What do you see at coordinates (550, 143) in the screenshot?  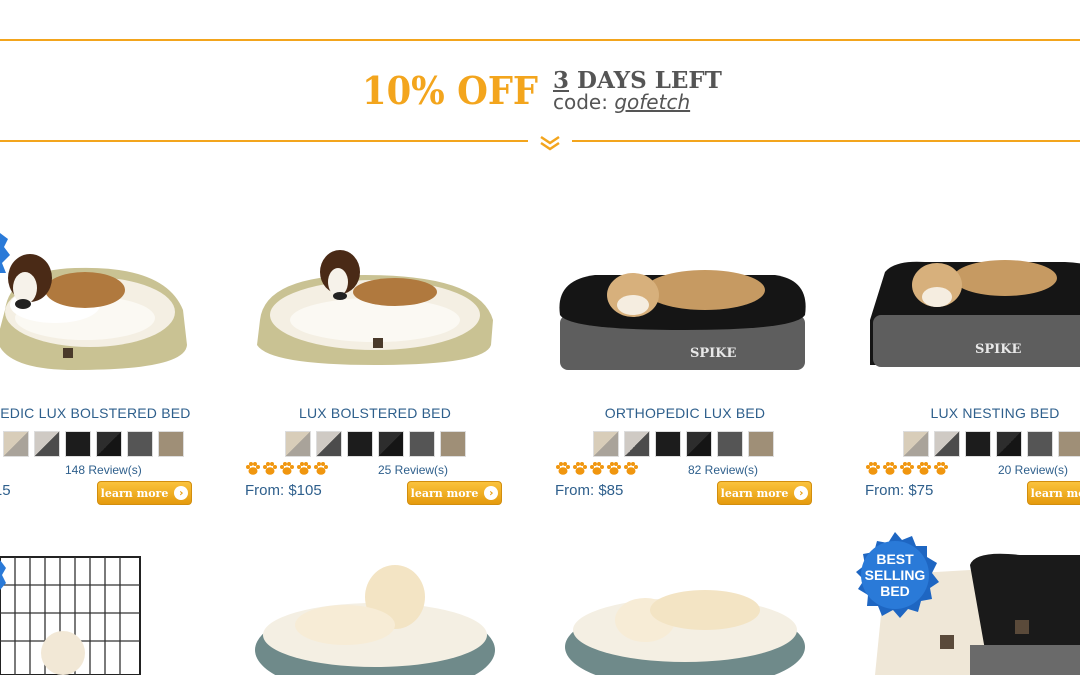 I see `double-chevron-down-icon` at bounding box center [550, 143].